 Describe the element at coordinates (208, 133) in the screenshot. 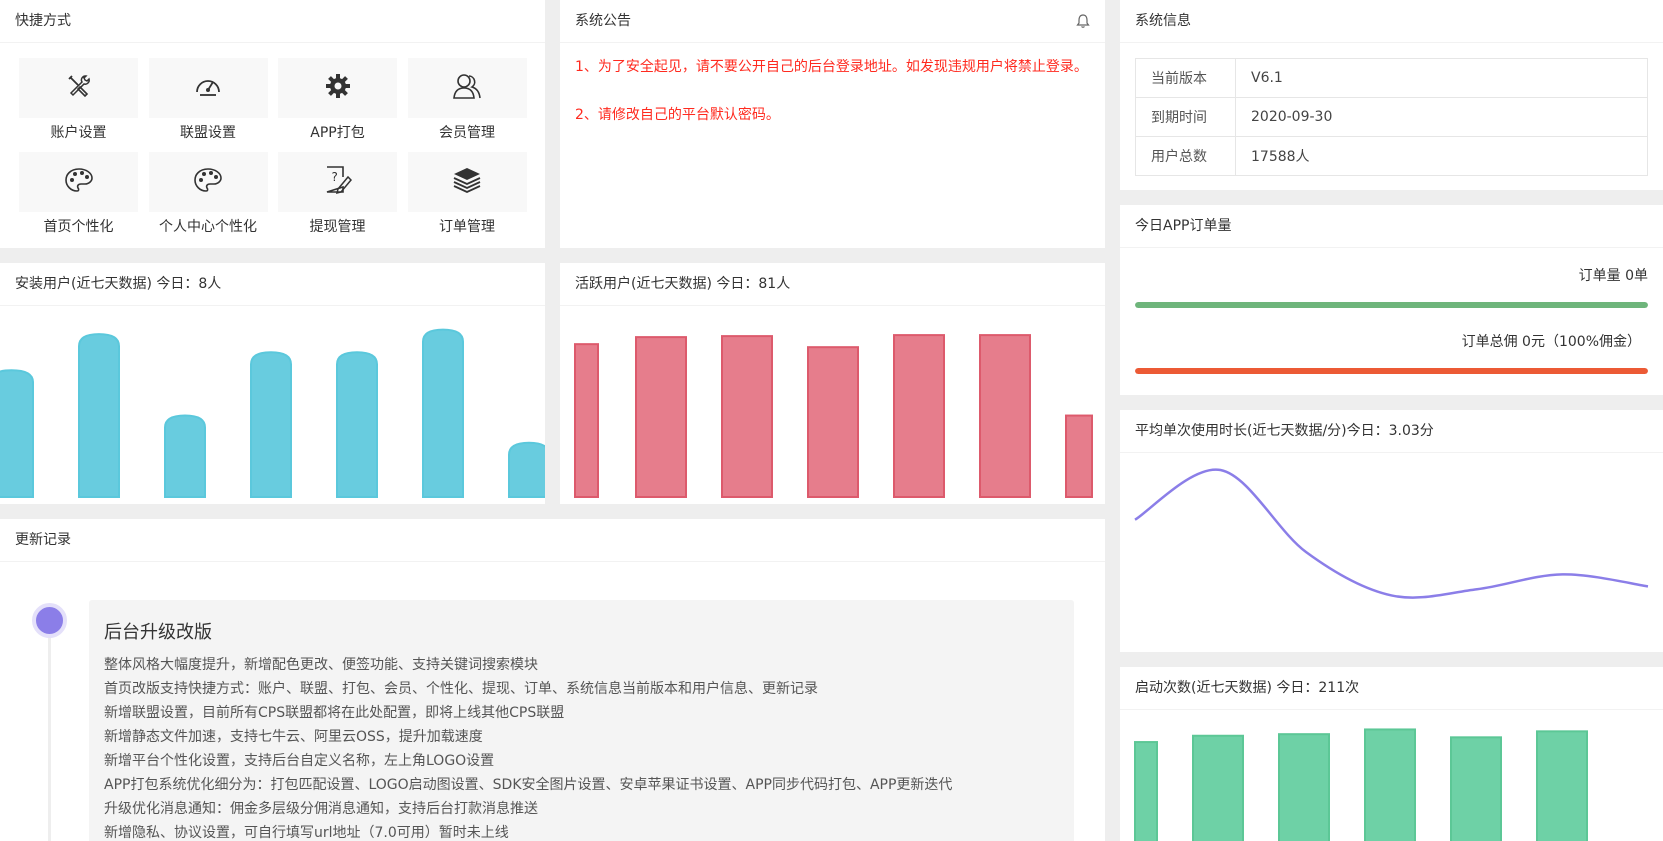

I see `quick-item-label: 联盟设置` at that location.